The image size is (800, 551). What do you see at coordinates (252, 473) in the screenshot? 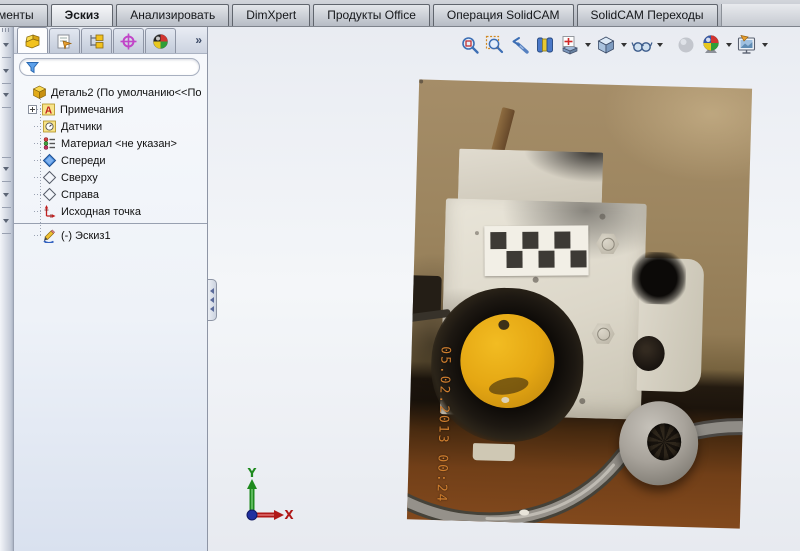
I see `triad-y-label: Y` at bounding box center [252, 473].